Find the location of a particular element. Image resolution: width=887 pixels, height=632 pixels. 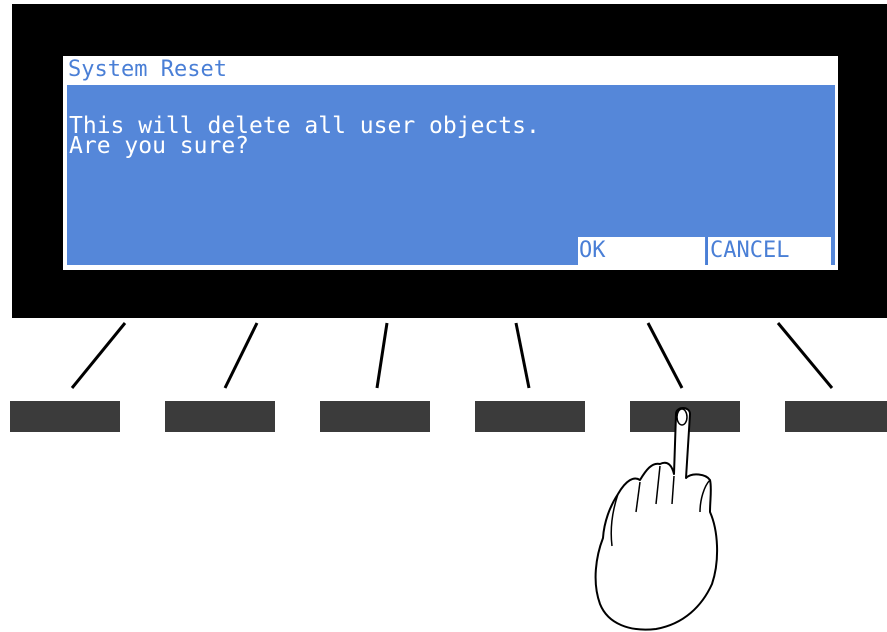

pointing-hand-icon is located at coordinates (656, 519).